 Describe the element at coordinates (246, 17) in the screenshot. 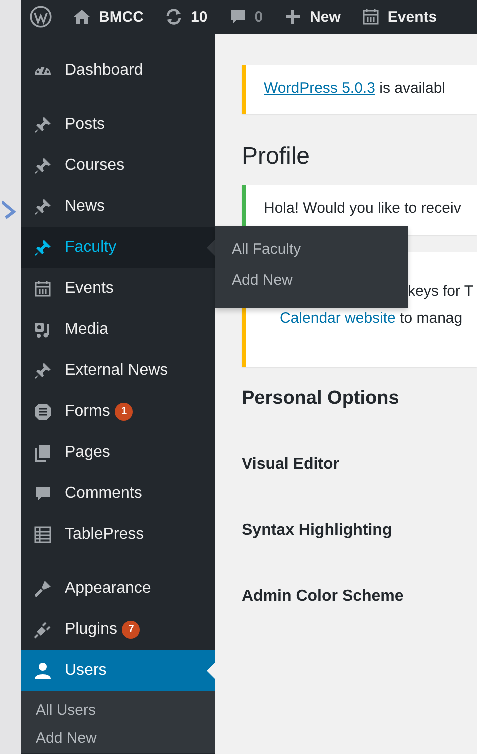

I see `toolbar-comments-link: 0` at that location.